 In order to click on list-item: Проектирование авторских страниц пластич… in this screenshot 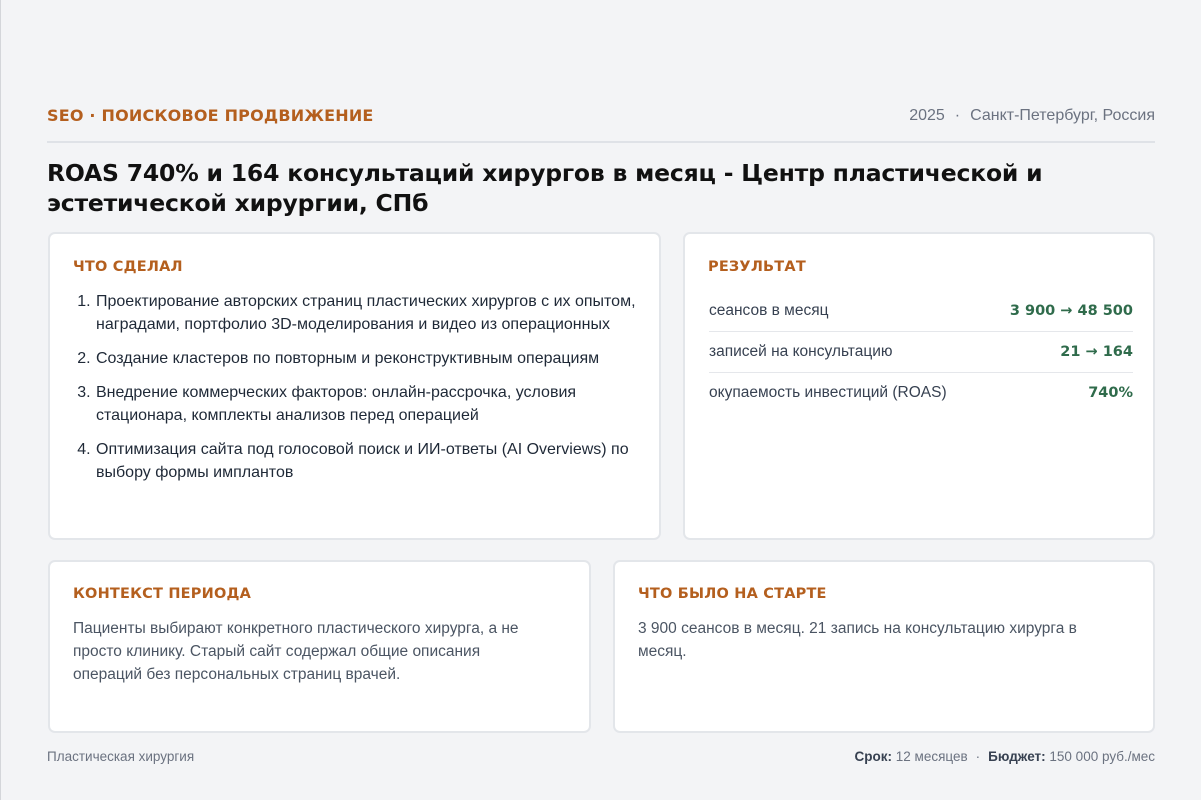, I will do `click(375, 313)`.